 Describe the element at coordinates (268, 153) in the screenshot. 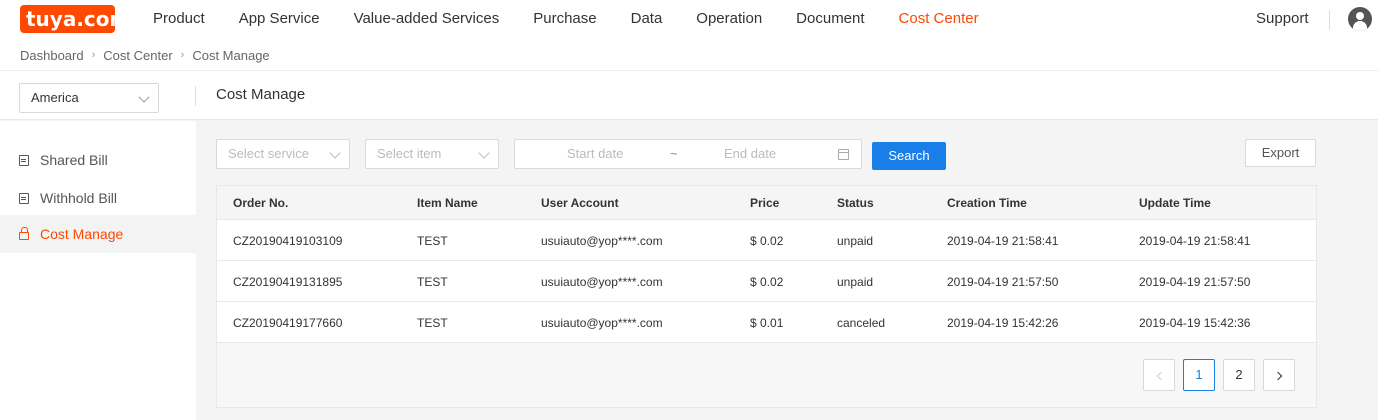

I see `service-select-placeholder: Select service` at that location.